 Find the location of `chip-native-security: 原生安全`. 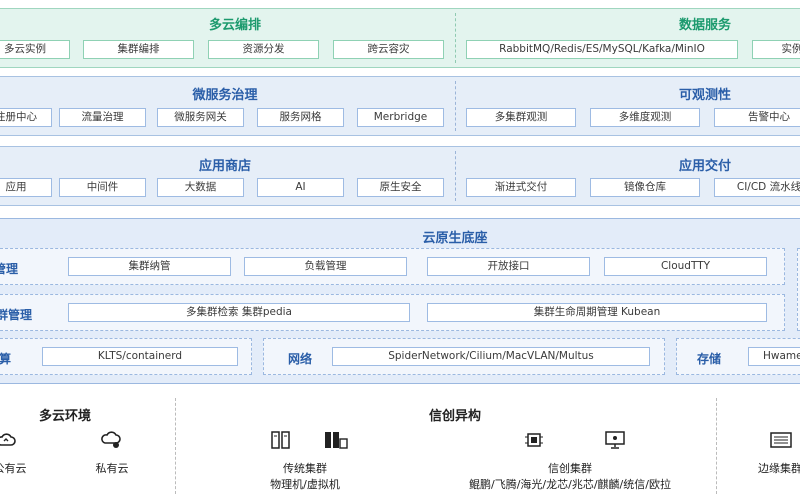

chip-native-security: 原生安全 is located at coordinates (400, 187).